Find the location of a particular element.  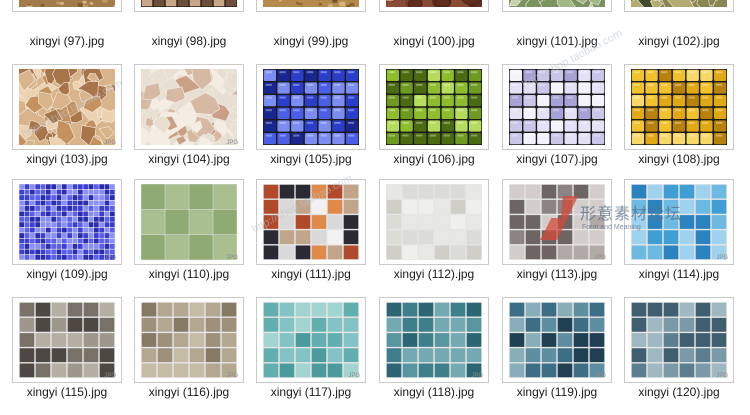

file-name: xingyi (108).jpg is located at coordinates (679, 159).